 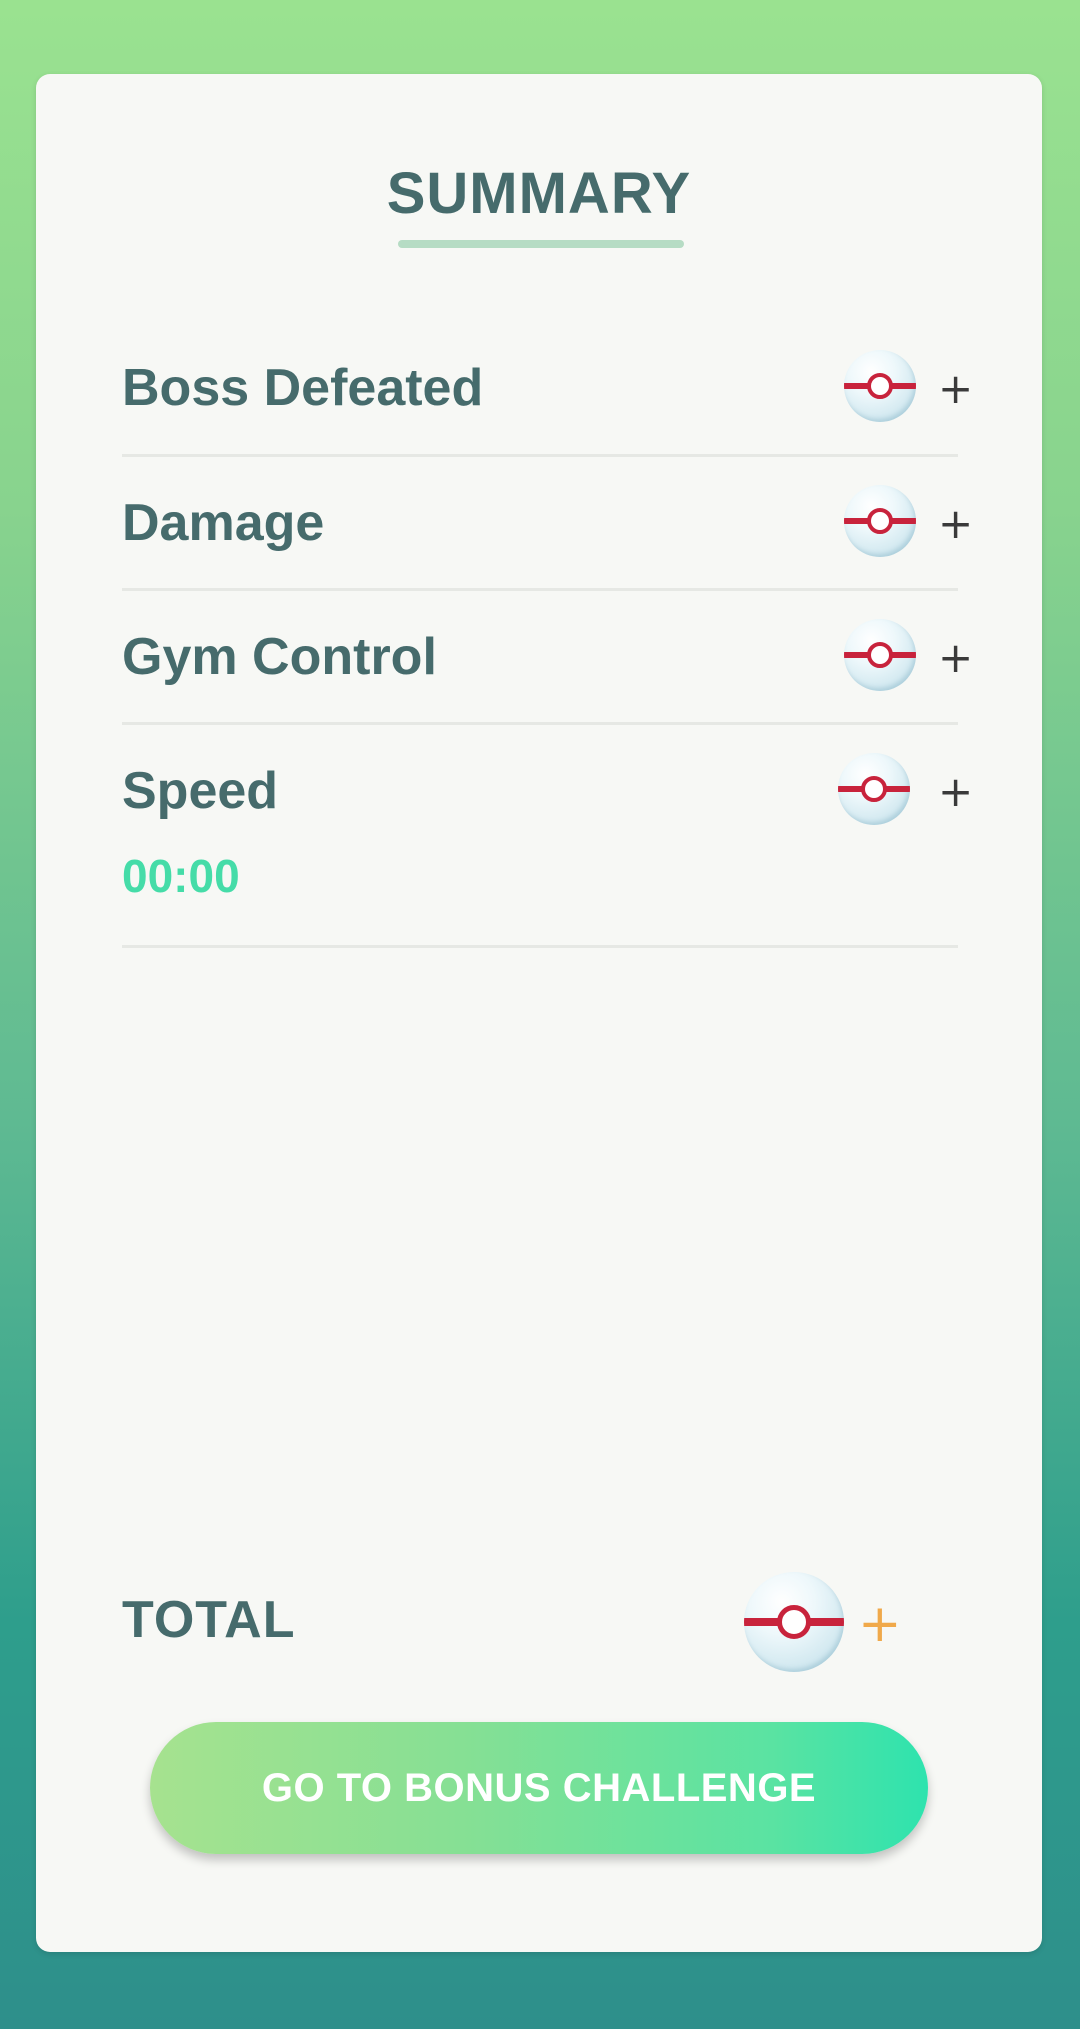 What do you see at coordinates (539, 1788) in the screenshot?
I see `go-to-bonus-challenge-button: GO TO BONUS CHALLENGE` at bounding box center [539, 1788].